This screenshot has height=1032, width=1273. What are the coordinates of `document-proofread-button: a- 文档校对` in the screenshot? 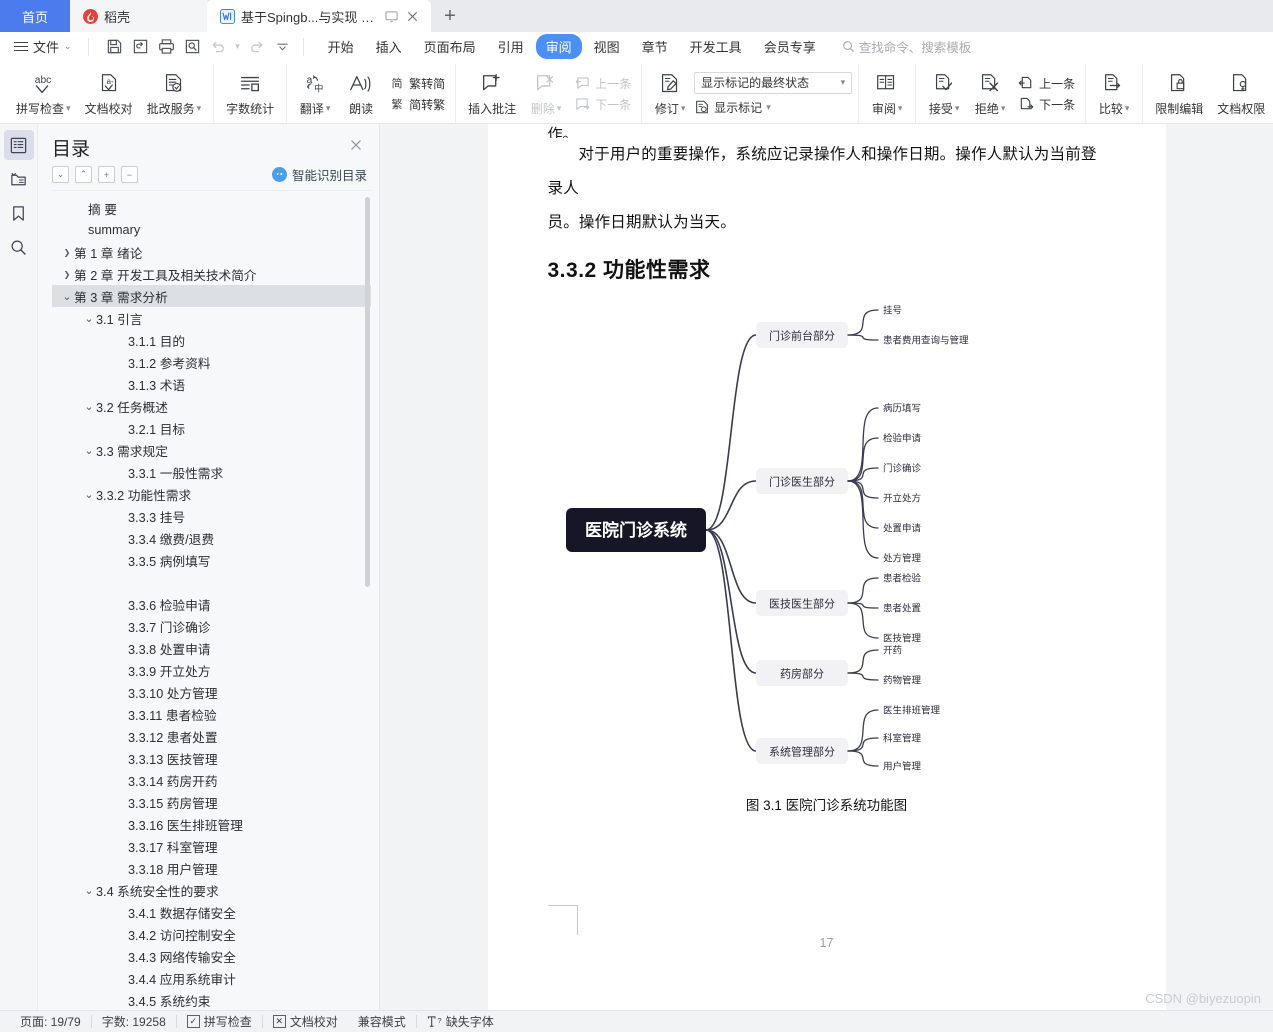 It's located at (109, 93).